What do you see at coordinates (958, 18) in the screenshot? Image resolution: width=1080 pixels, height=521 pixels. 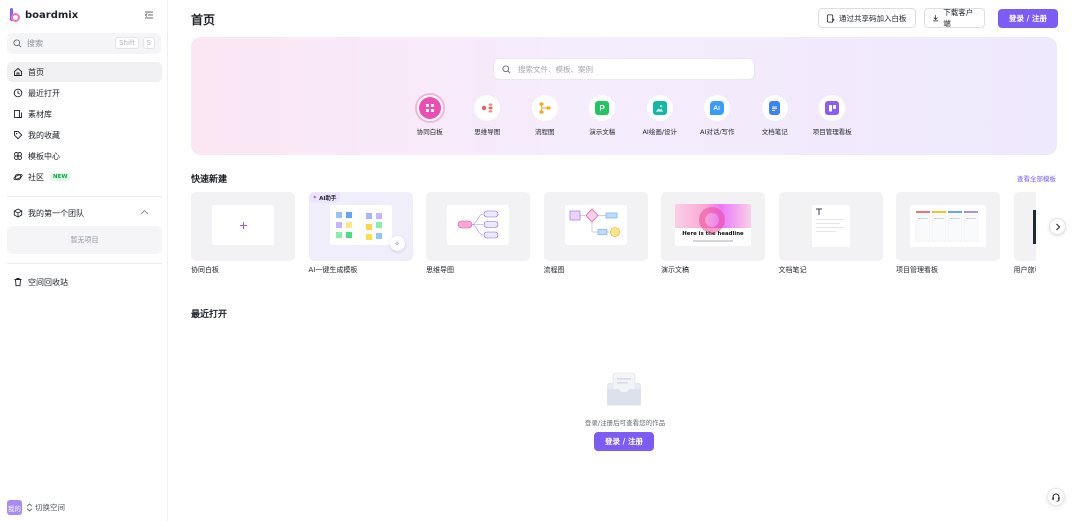 I see `download-client-label: 下载客户端` at bounding box center [958, 18].